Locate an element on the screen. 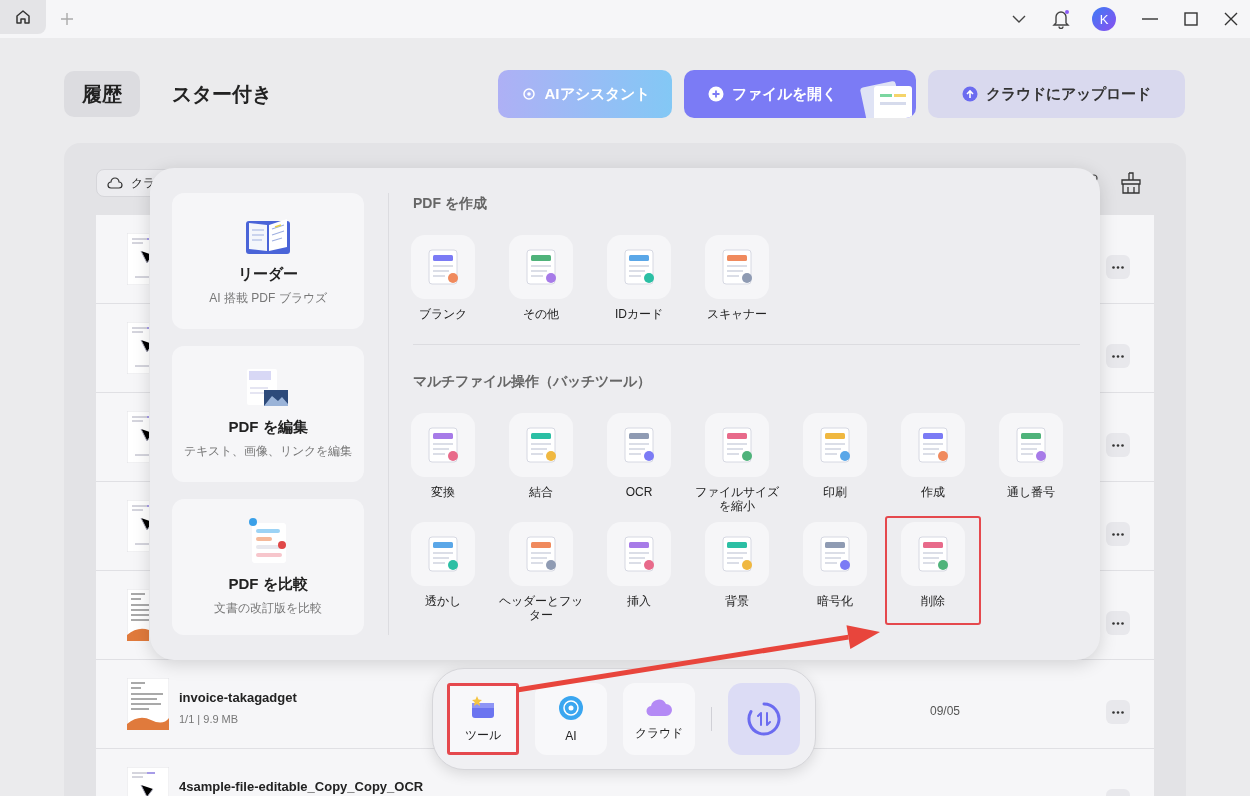 This screenshot has height=796, width=1250. tool-button: 挿入 is located at coordinates (639, 570).